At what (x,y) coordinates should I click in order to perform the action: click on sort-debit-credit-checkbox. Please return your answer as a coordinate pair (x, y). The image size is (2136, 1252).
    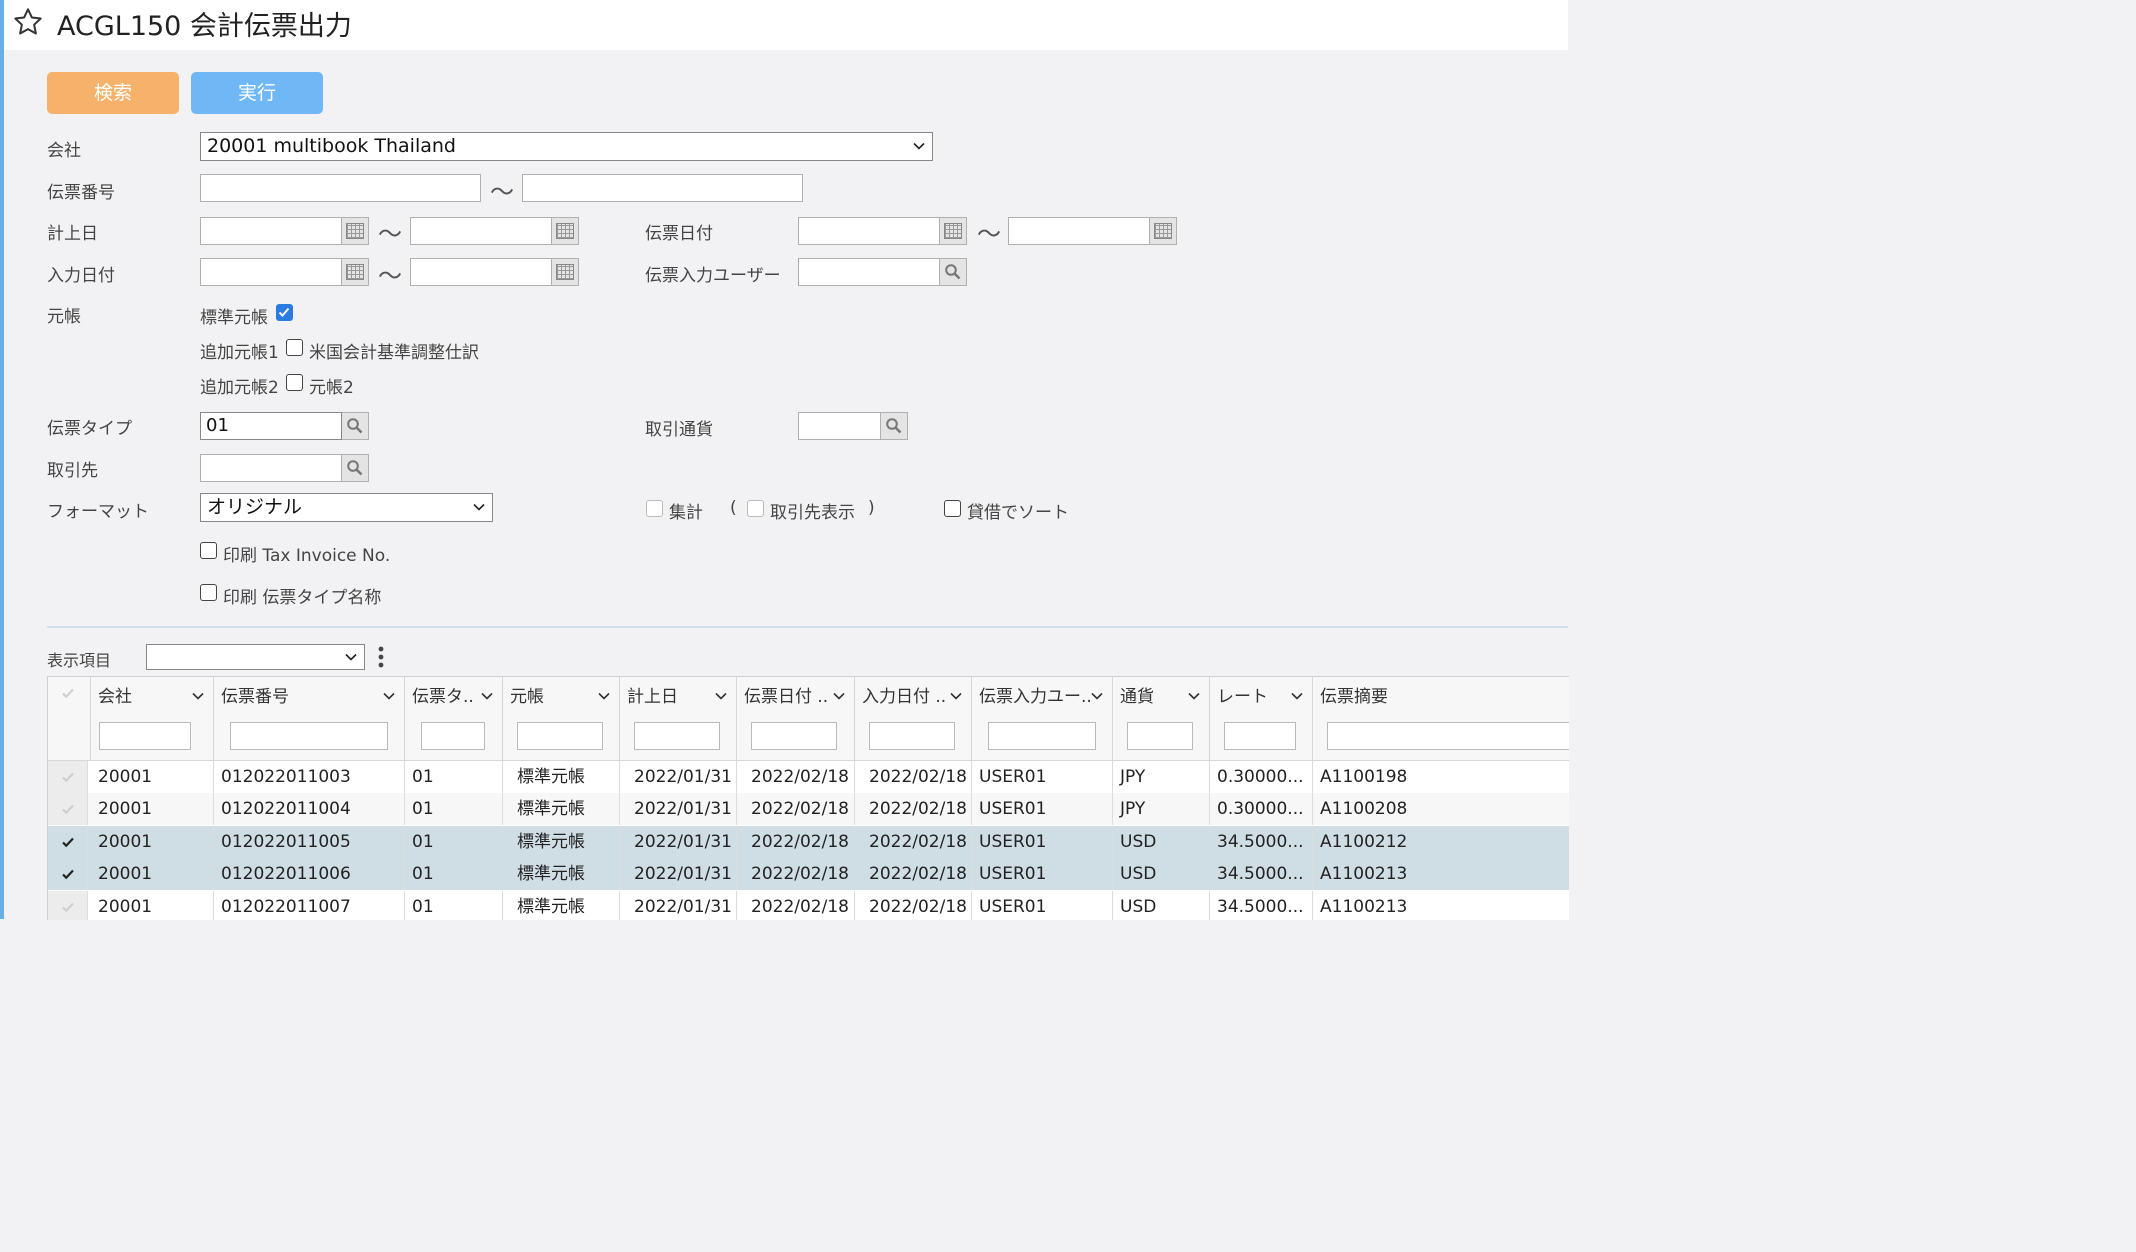
    Looking at the image, I should click on (952, 508).